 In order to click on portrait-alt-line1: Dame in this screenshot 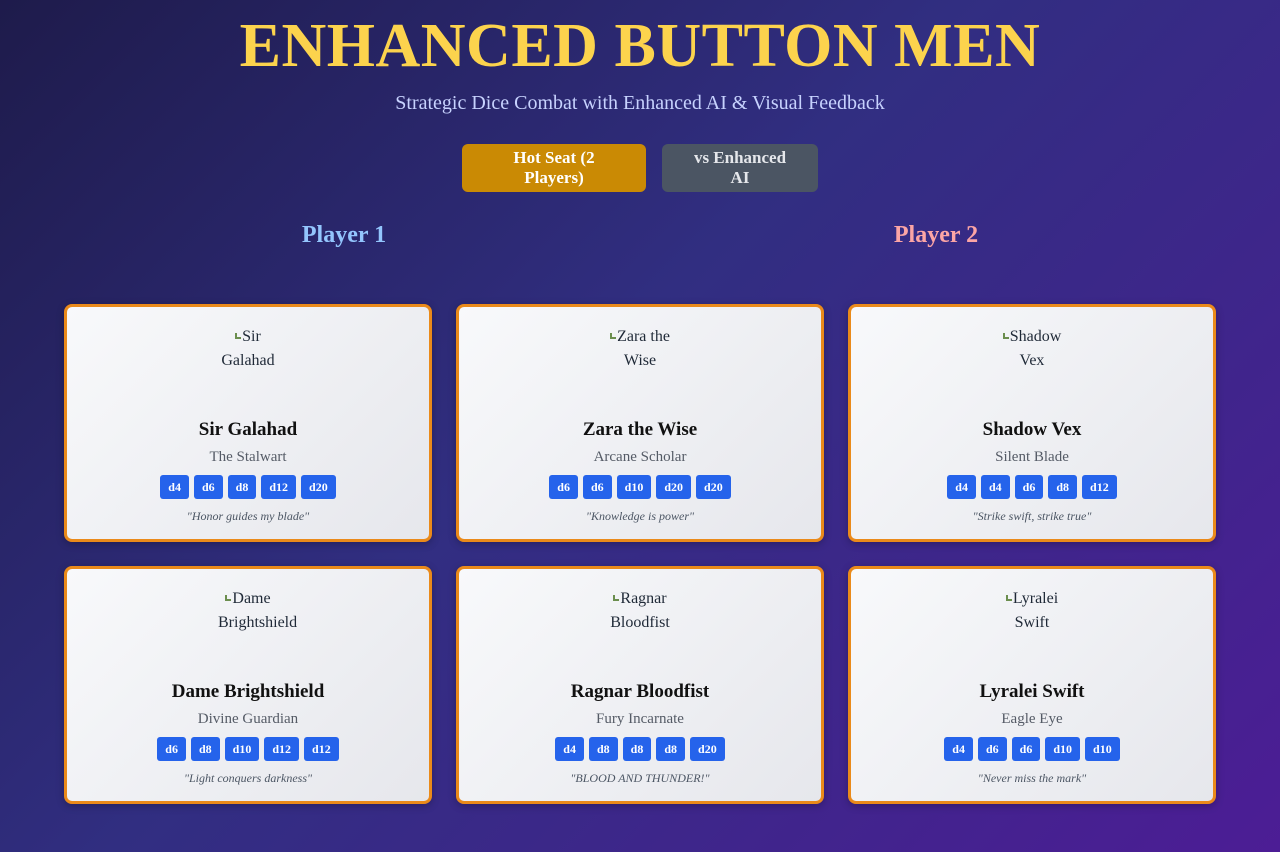, I will do `click(251, 598)`.